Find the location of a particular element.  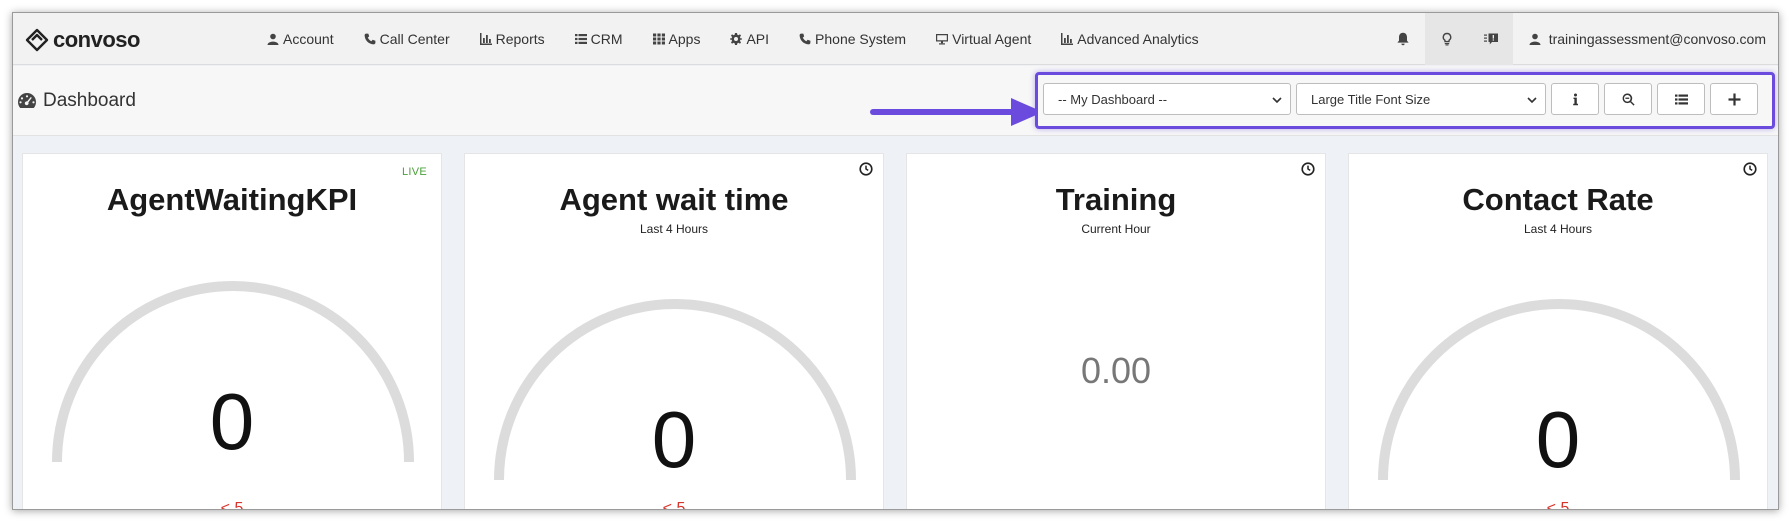

search-icon is located at coordinates (1628, 99).